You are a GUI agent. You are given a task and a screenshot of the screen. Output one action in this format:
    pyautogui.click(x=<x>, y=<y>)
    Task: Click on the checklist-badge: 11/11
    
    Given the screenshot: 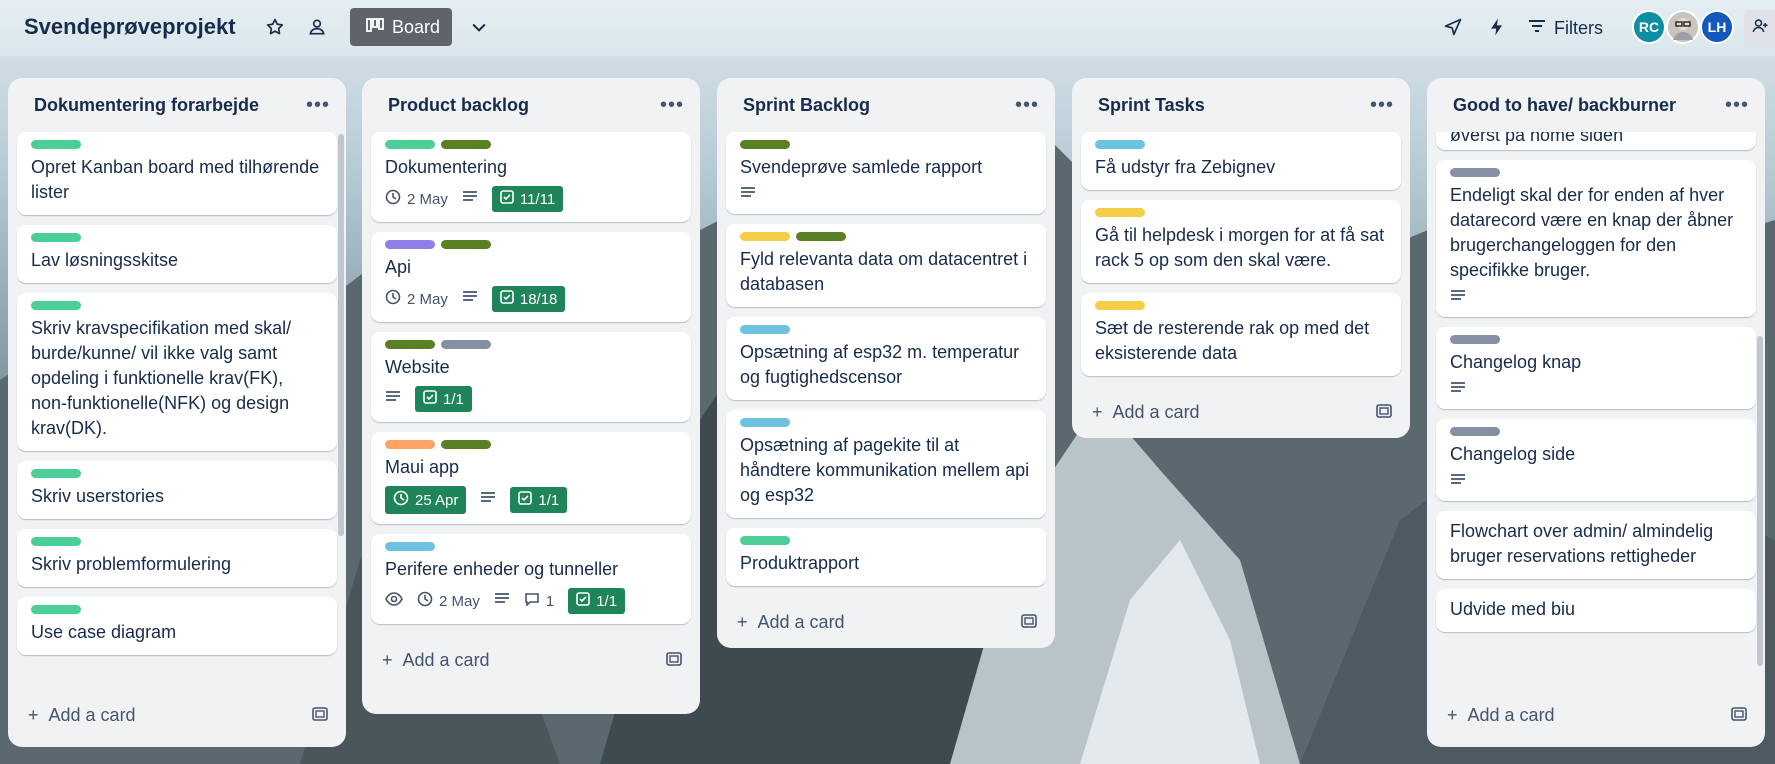 What is the action you would take?
    pyautogui.click(x=527, y=199)
    